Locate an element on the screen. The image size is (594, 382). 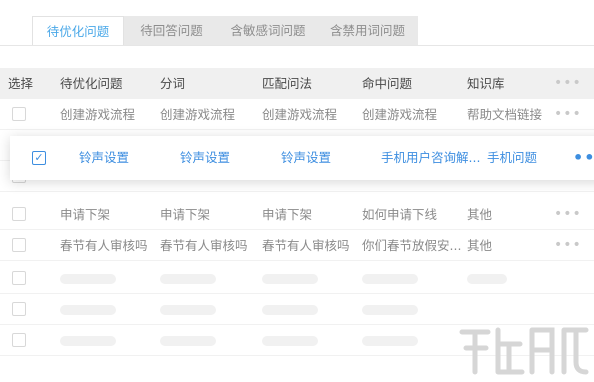
cell-question: 申请下架 is located at coordinates (85, 214).